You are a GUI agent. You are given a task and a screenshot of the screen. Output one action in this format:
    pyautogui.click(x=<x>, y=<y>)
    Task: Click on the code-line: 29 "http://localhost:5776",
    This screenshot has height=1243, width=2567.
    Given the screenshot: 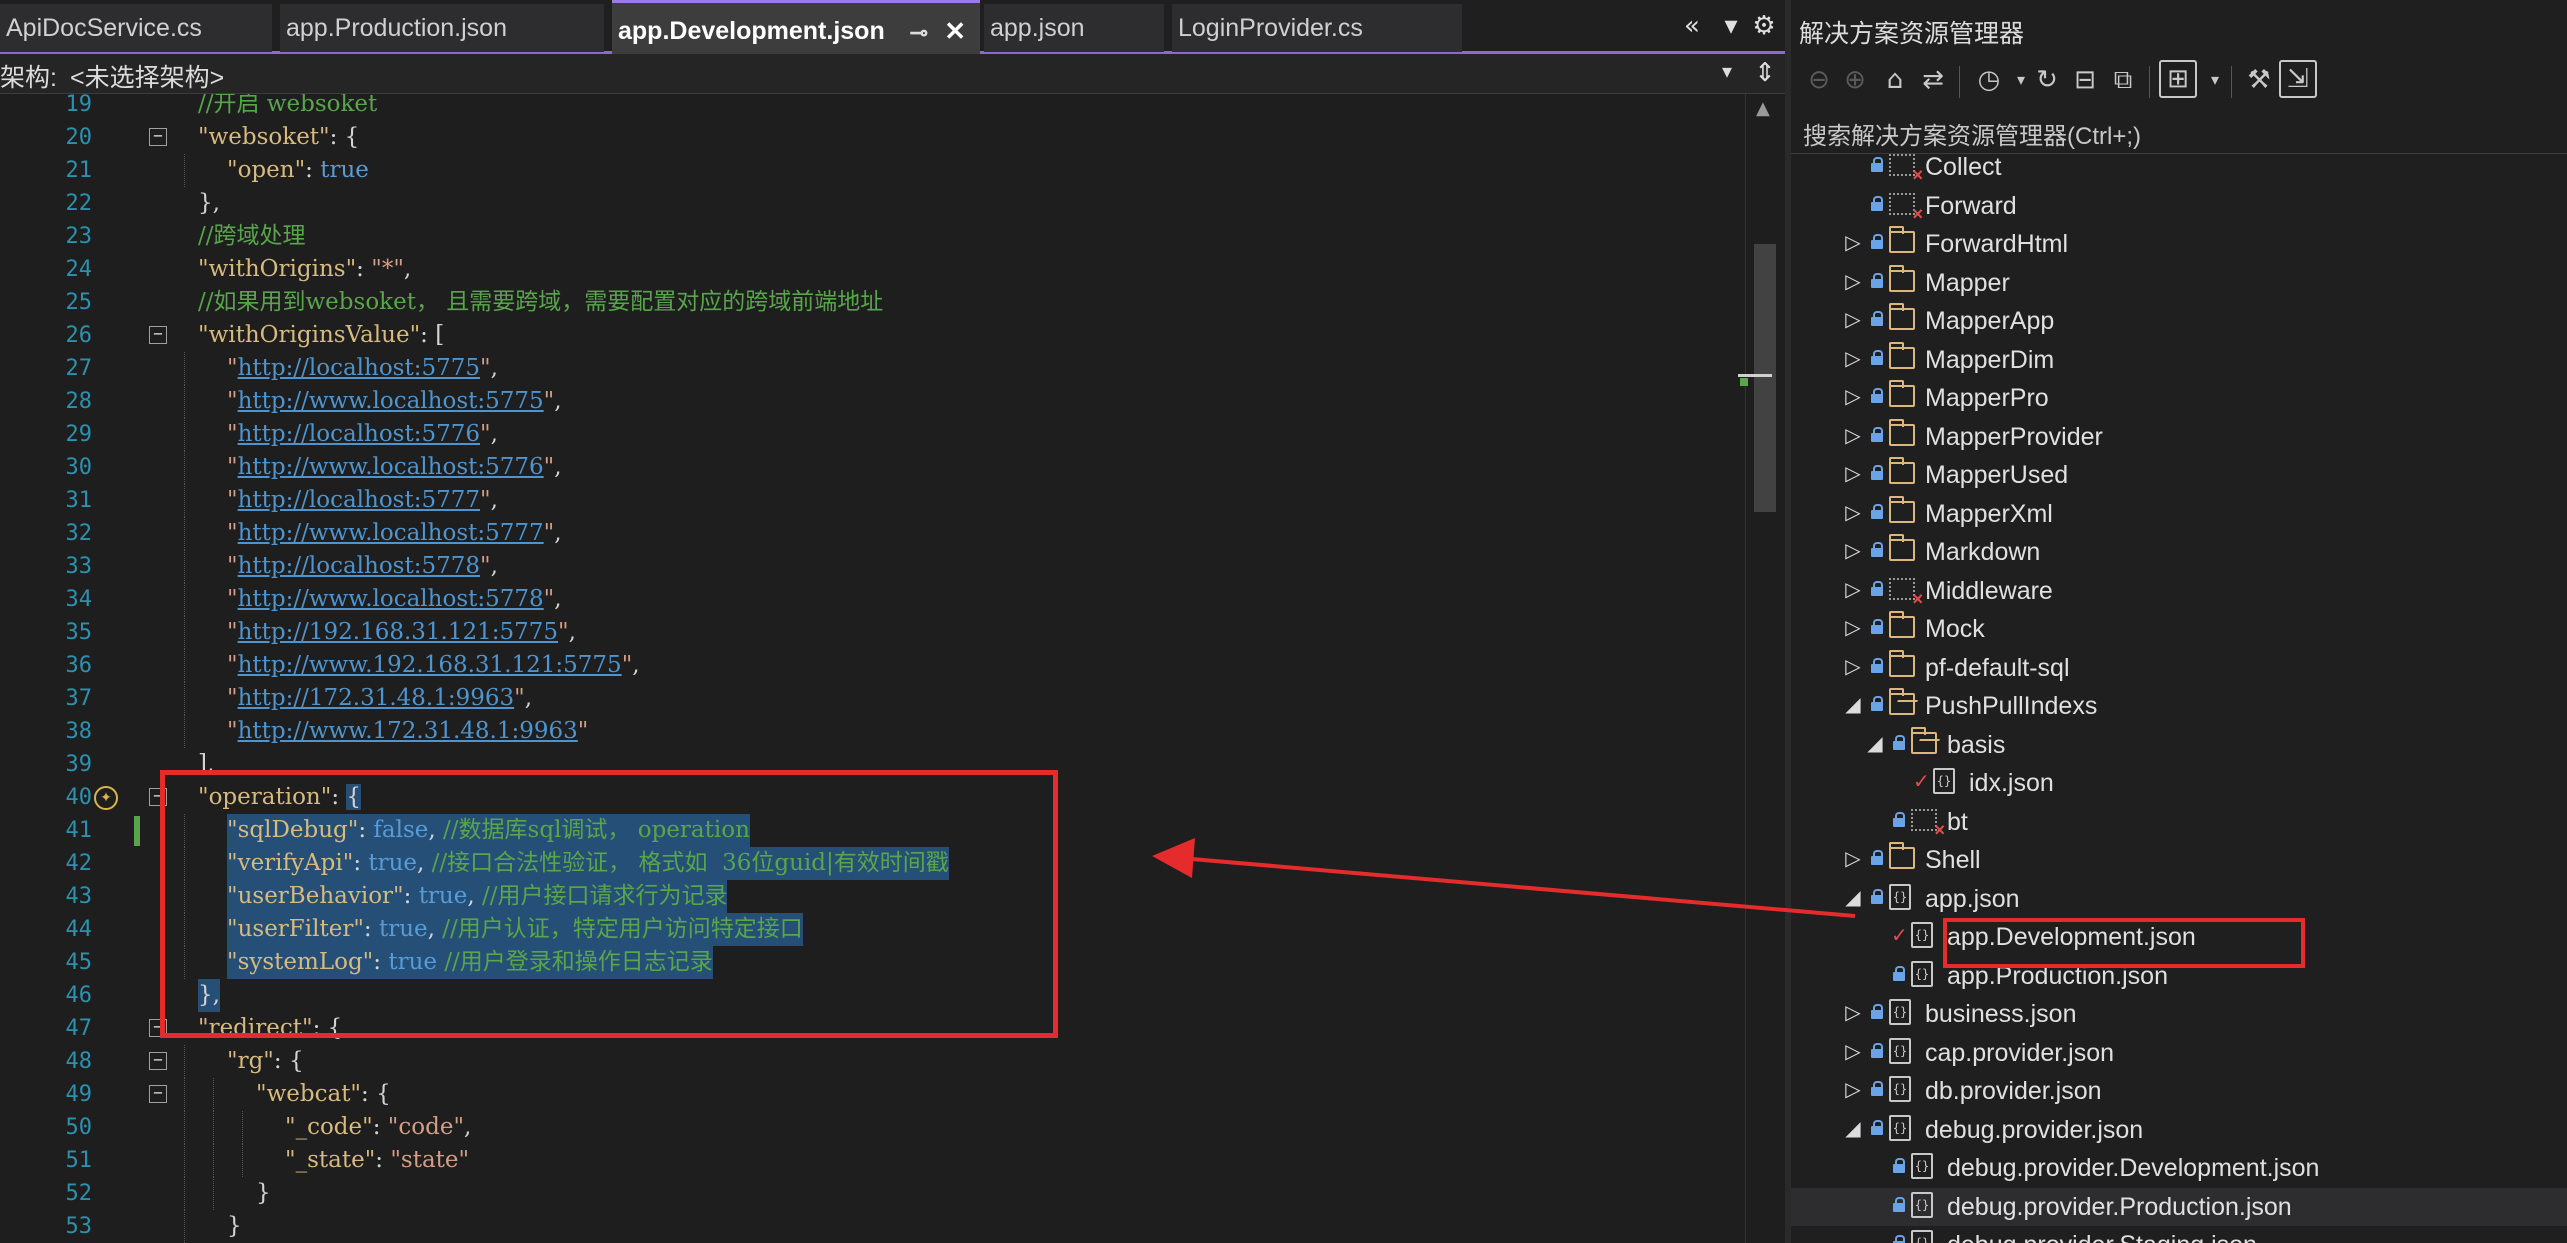 What is the action you would take?
    pyautogui.click(x=872, y=434)
    